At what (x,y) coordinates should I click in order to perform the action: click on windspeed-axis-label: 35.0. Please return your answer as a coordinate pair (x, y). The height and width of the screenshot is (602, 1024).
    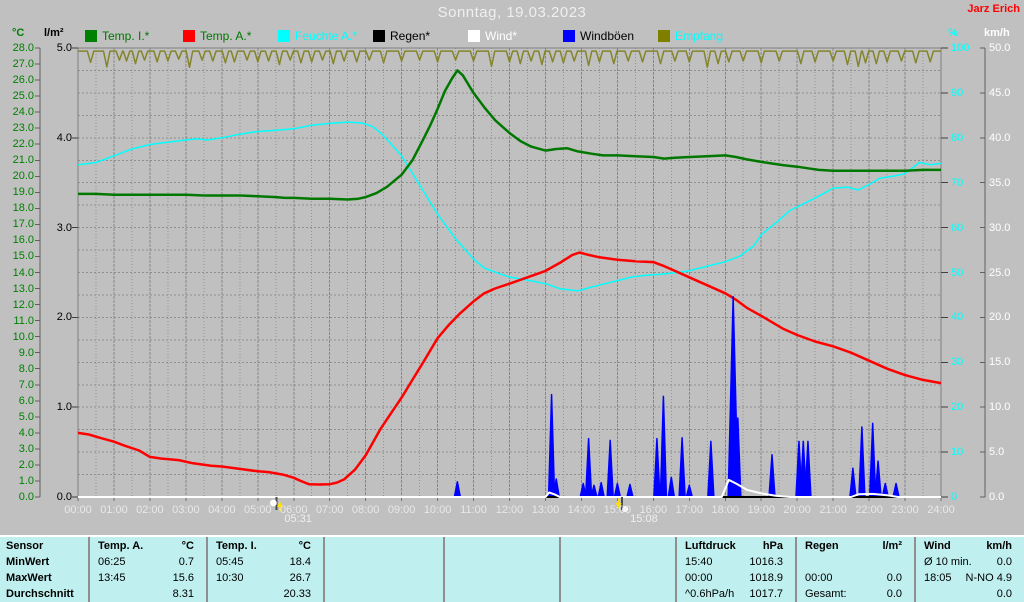
    Looking at the image, I should click on (1000, 182).